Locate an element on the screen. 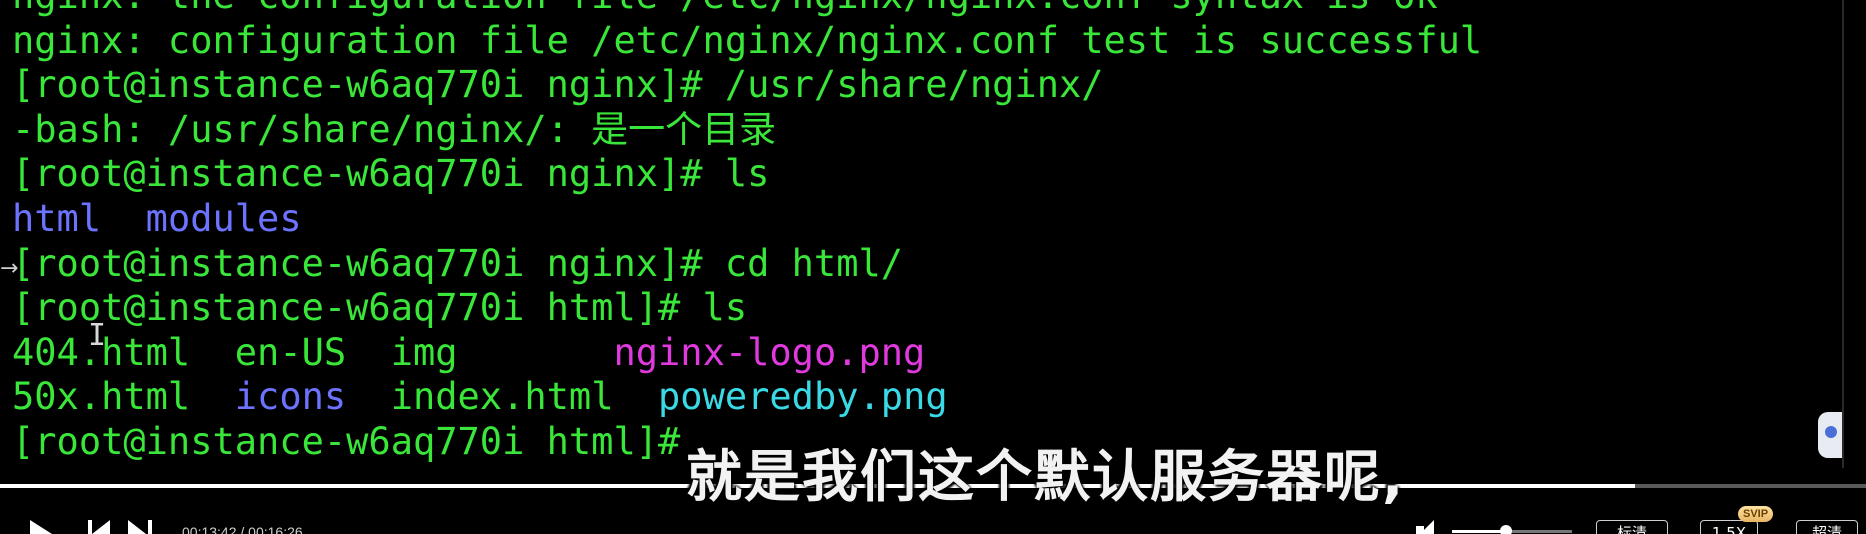 This screenshot has width=1866, height=534. terminal-text: [root@instance-w6aq770i html]# is located at coordinates (357, 441).